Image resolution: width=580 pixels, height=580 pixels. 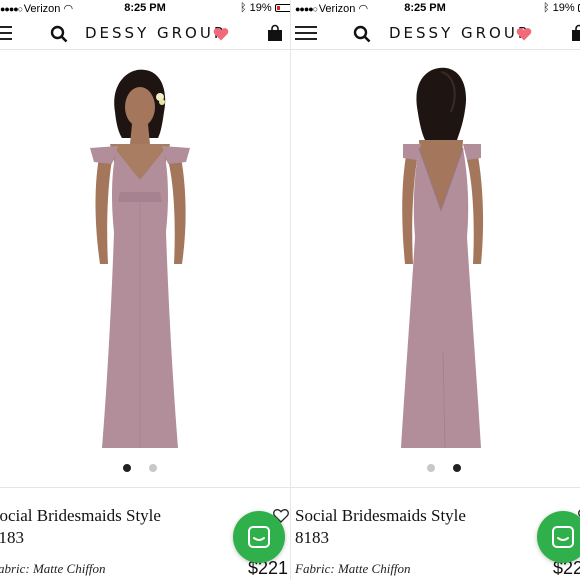 What do you see at coordinates (282, 8) in the screenshot?
I see `battery-icon` at bounding box center [282, 8].